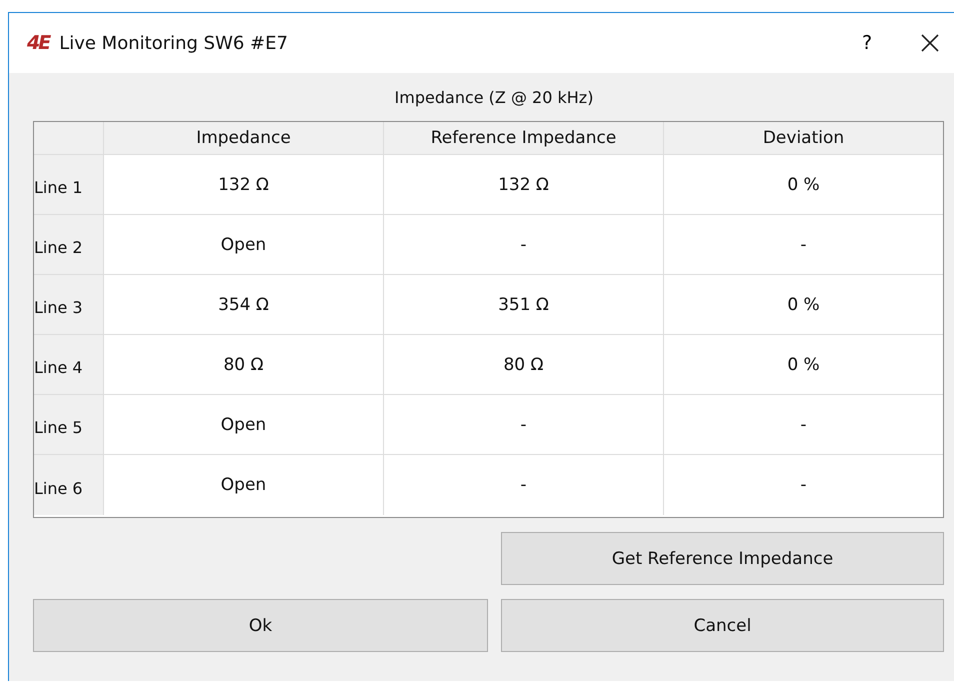 Image resolution: width=954 pixels, height=682 pixels. What do you see at coordinates (174, 43) in the screenshot?
I see `window-title: Live Monitoring SW6 #E7` at bounding box center [174, 43].